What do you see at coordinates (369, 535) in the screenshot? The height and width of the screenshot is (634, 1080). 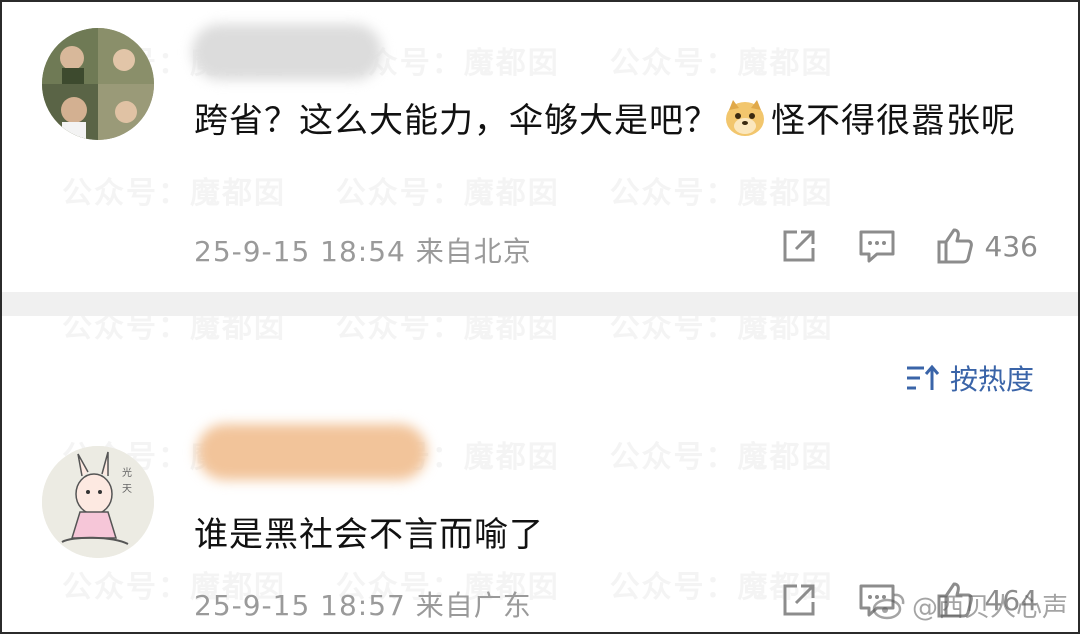 I see `comment-text: 谁是黑社会不言而喻了` at bounding box center [369, 535].